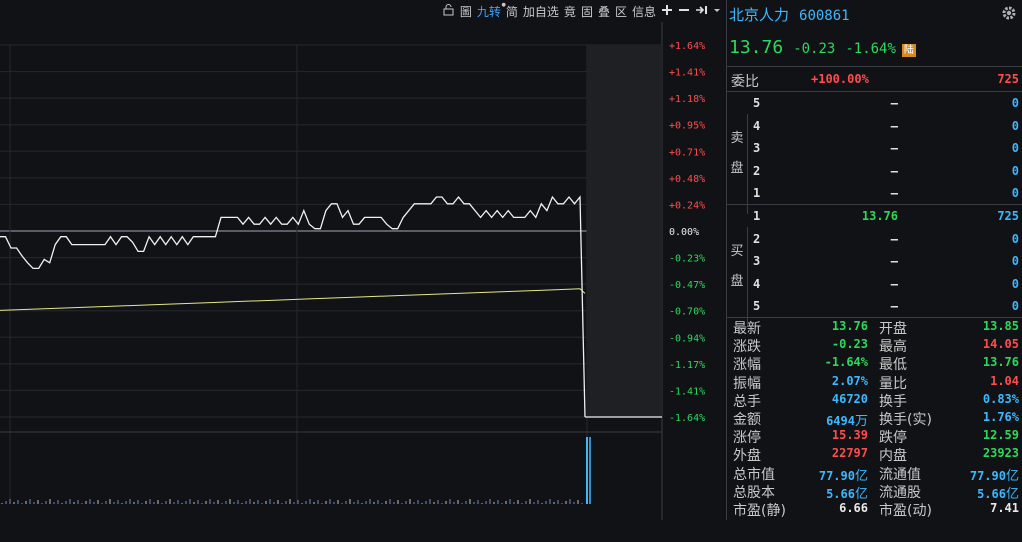 The height and width of the screenshot is (542, 1022). Describe the element at coordinates (1009, 13) in the screenshot. I see `gear-icon` at that location.